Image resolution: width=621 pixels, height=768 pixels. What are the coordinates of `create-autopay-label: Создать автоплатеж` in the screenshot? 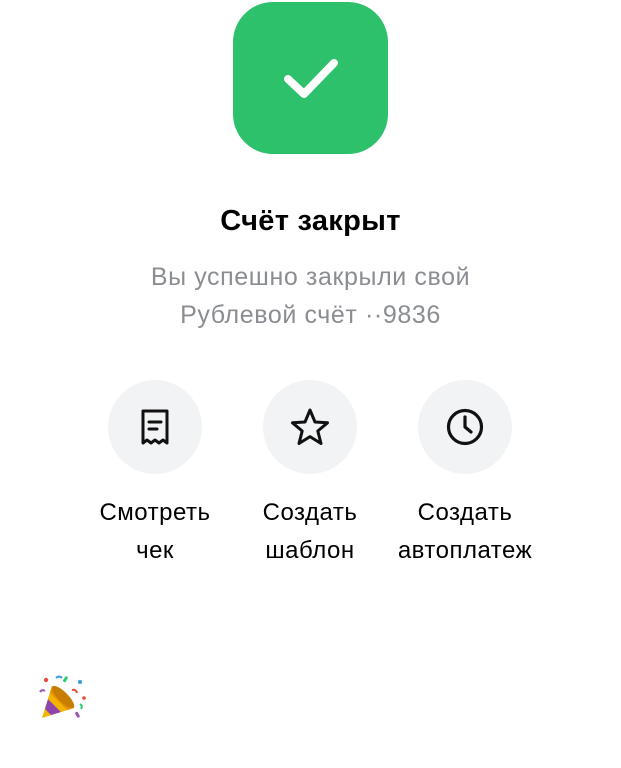 It's located at (465, 531).